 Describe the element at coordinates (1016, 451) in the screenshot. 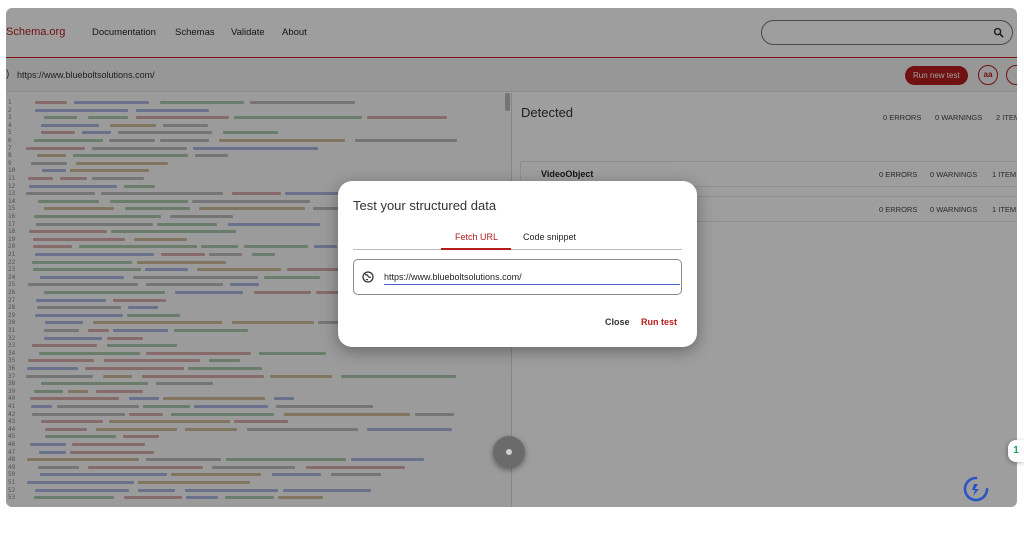

I see `side-badge: 1` at that location.